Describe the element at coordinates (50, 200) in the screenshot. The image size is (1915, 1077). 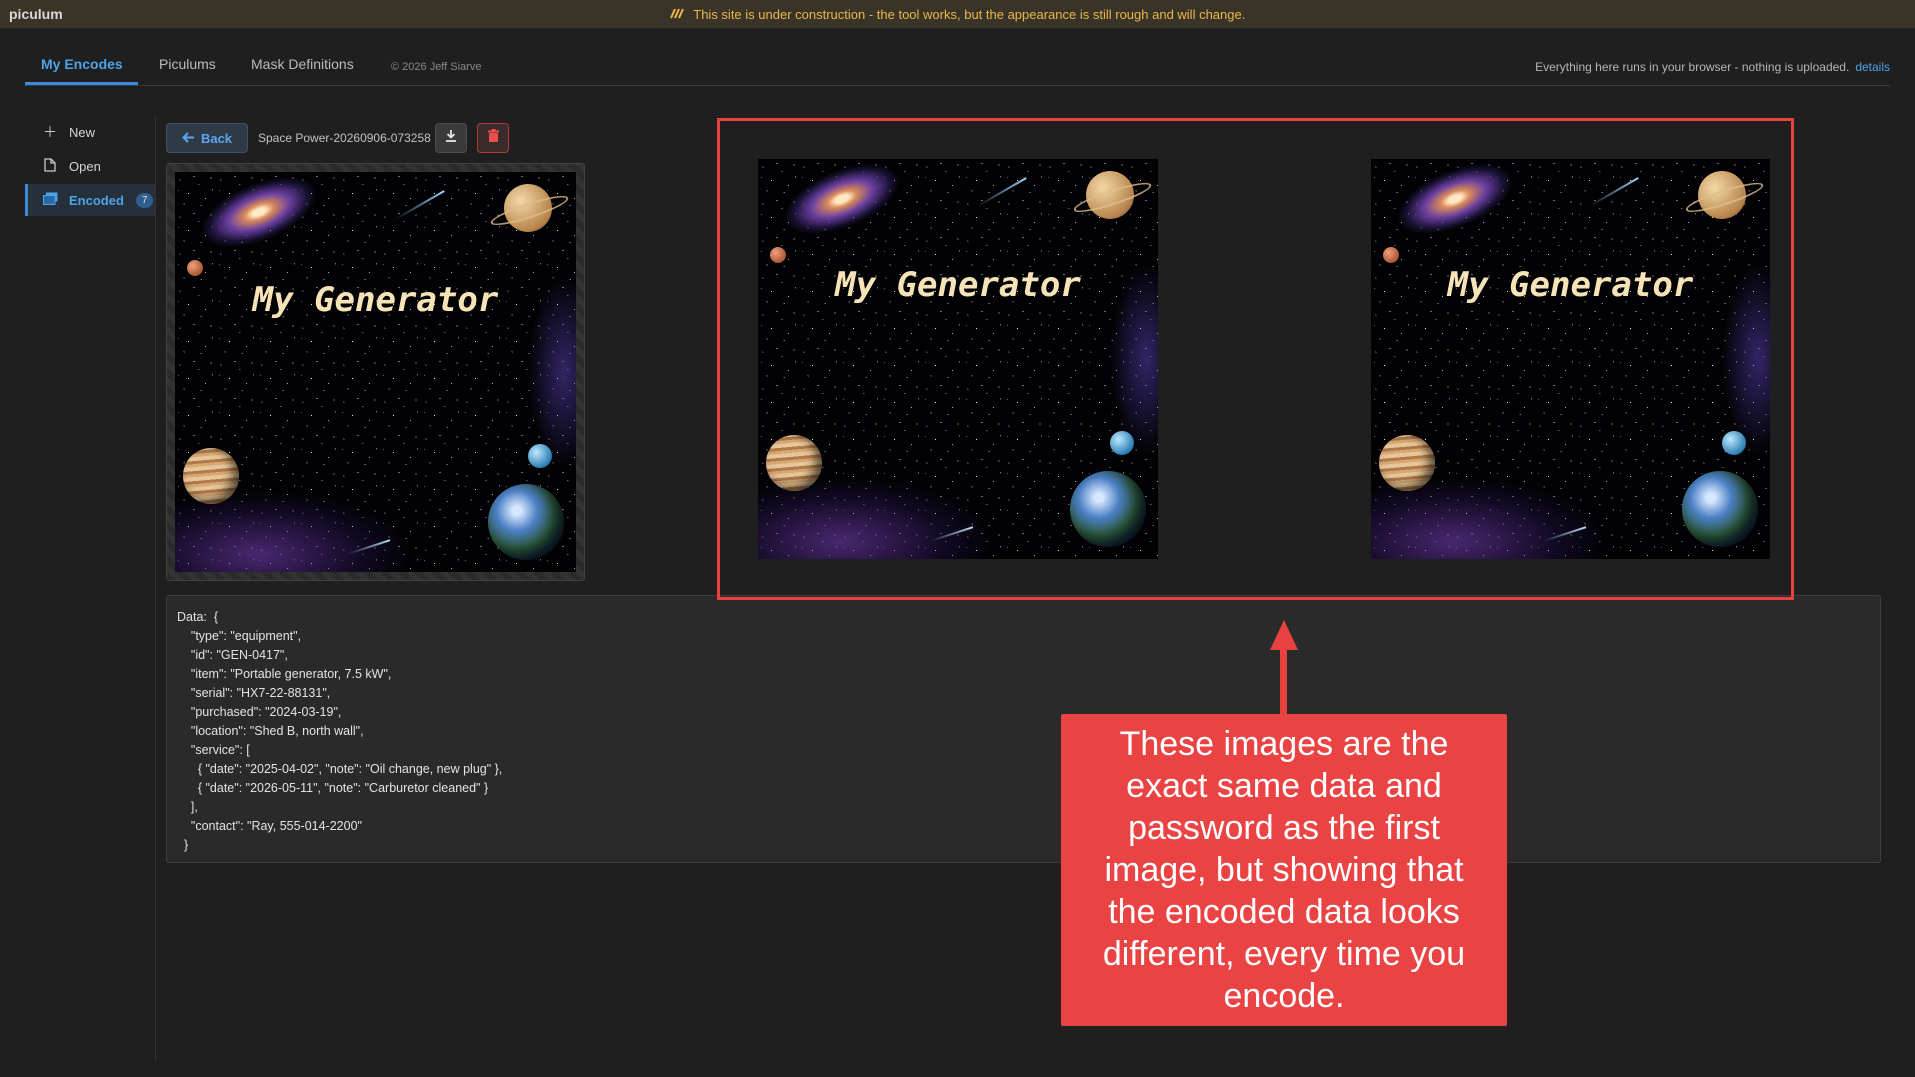
I see `images-icon` at that location.